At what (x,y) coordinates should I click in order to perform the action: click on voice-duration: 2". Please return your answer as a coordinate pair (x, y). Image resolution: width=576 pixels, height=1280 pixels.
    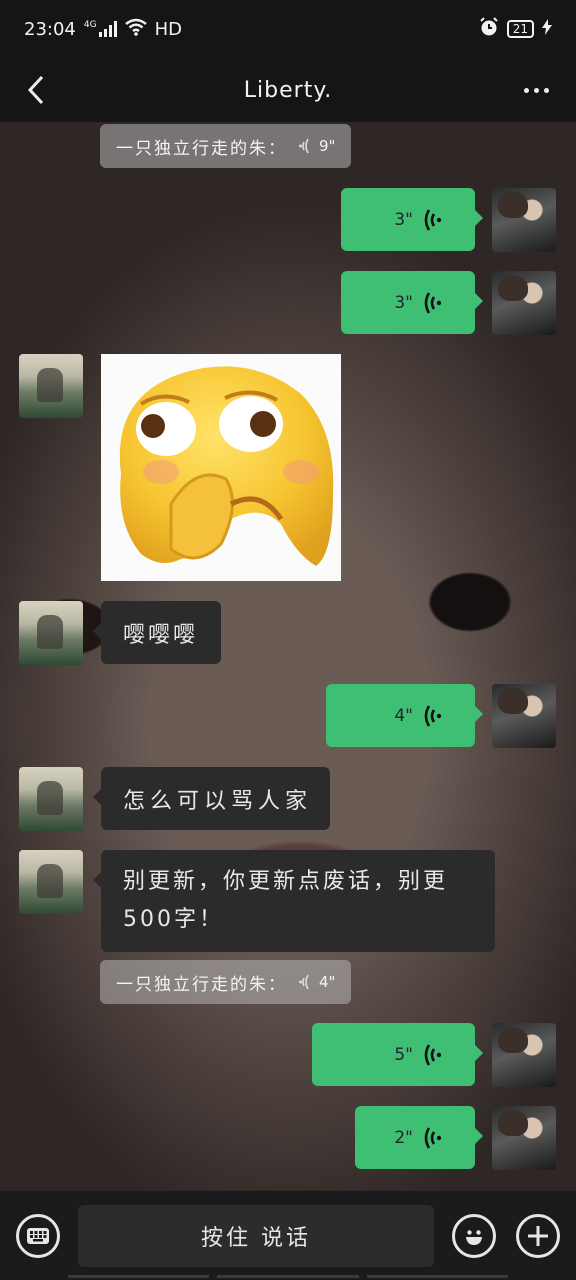
    Looking at the image, I should click on (403, 1137).